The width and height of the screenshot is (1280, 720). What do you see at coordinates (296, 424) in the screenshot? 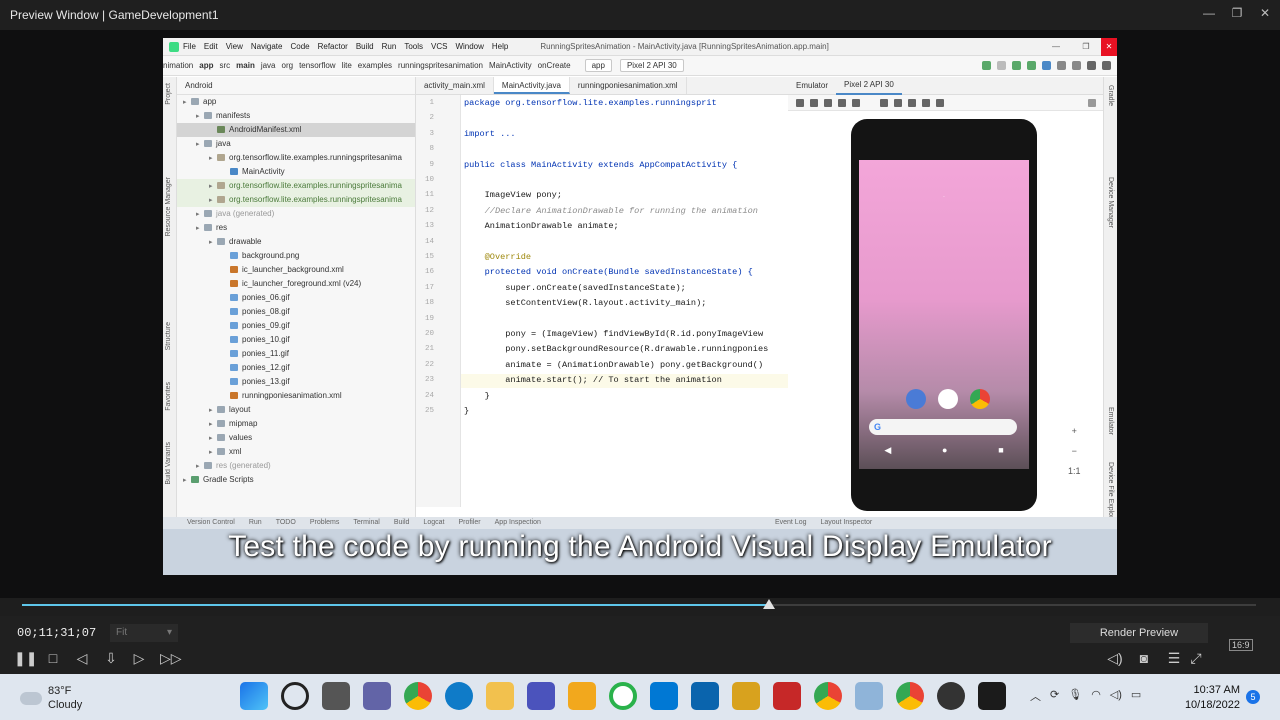
I see `tree-item: ▸ mipmap` at bounding box center [296, 424].